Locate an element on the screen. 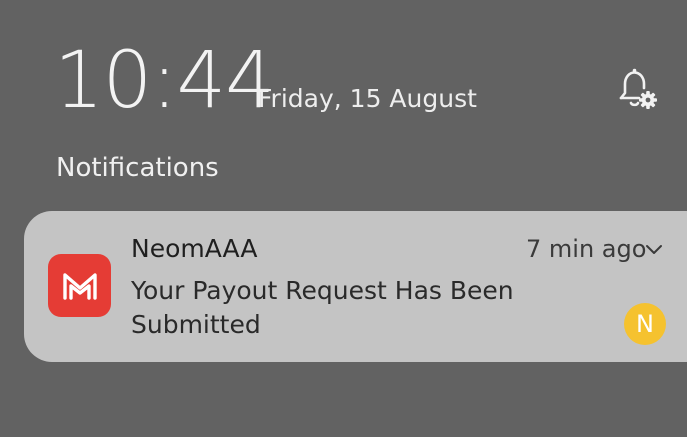 The image size is (687, 437). notification-time-ago: 7 min ago is located at coordinates (586, 249).